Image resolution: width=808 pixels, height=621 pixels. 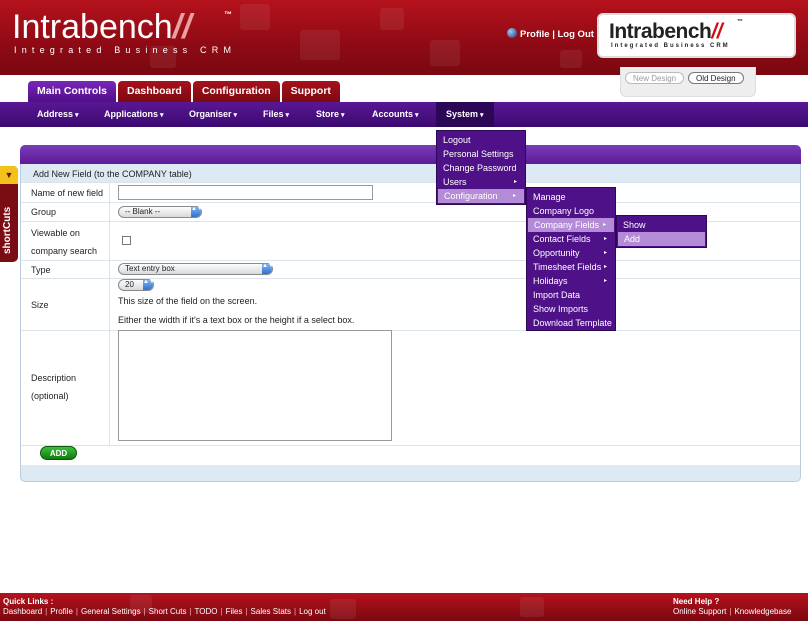 I want to click on nav-address: Address ▾, so click(x=58, y=114).